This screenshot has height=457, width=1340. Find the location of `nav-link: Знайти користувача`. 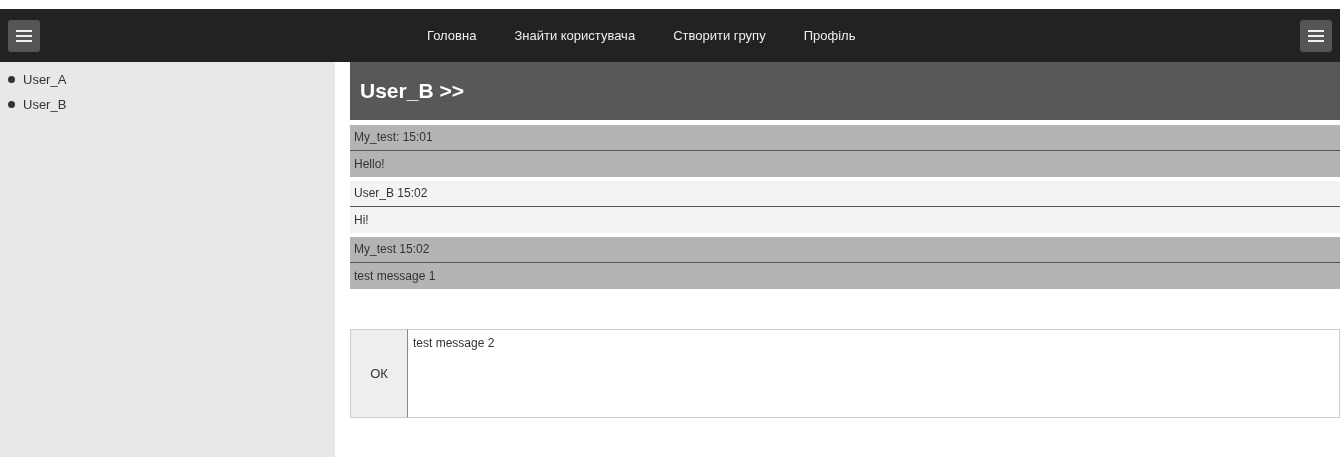

nav-link: Знайти користувача is located at coordinates (575, 35).